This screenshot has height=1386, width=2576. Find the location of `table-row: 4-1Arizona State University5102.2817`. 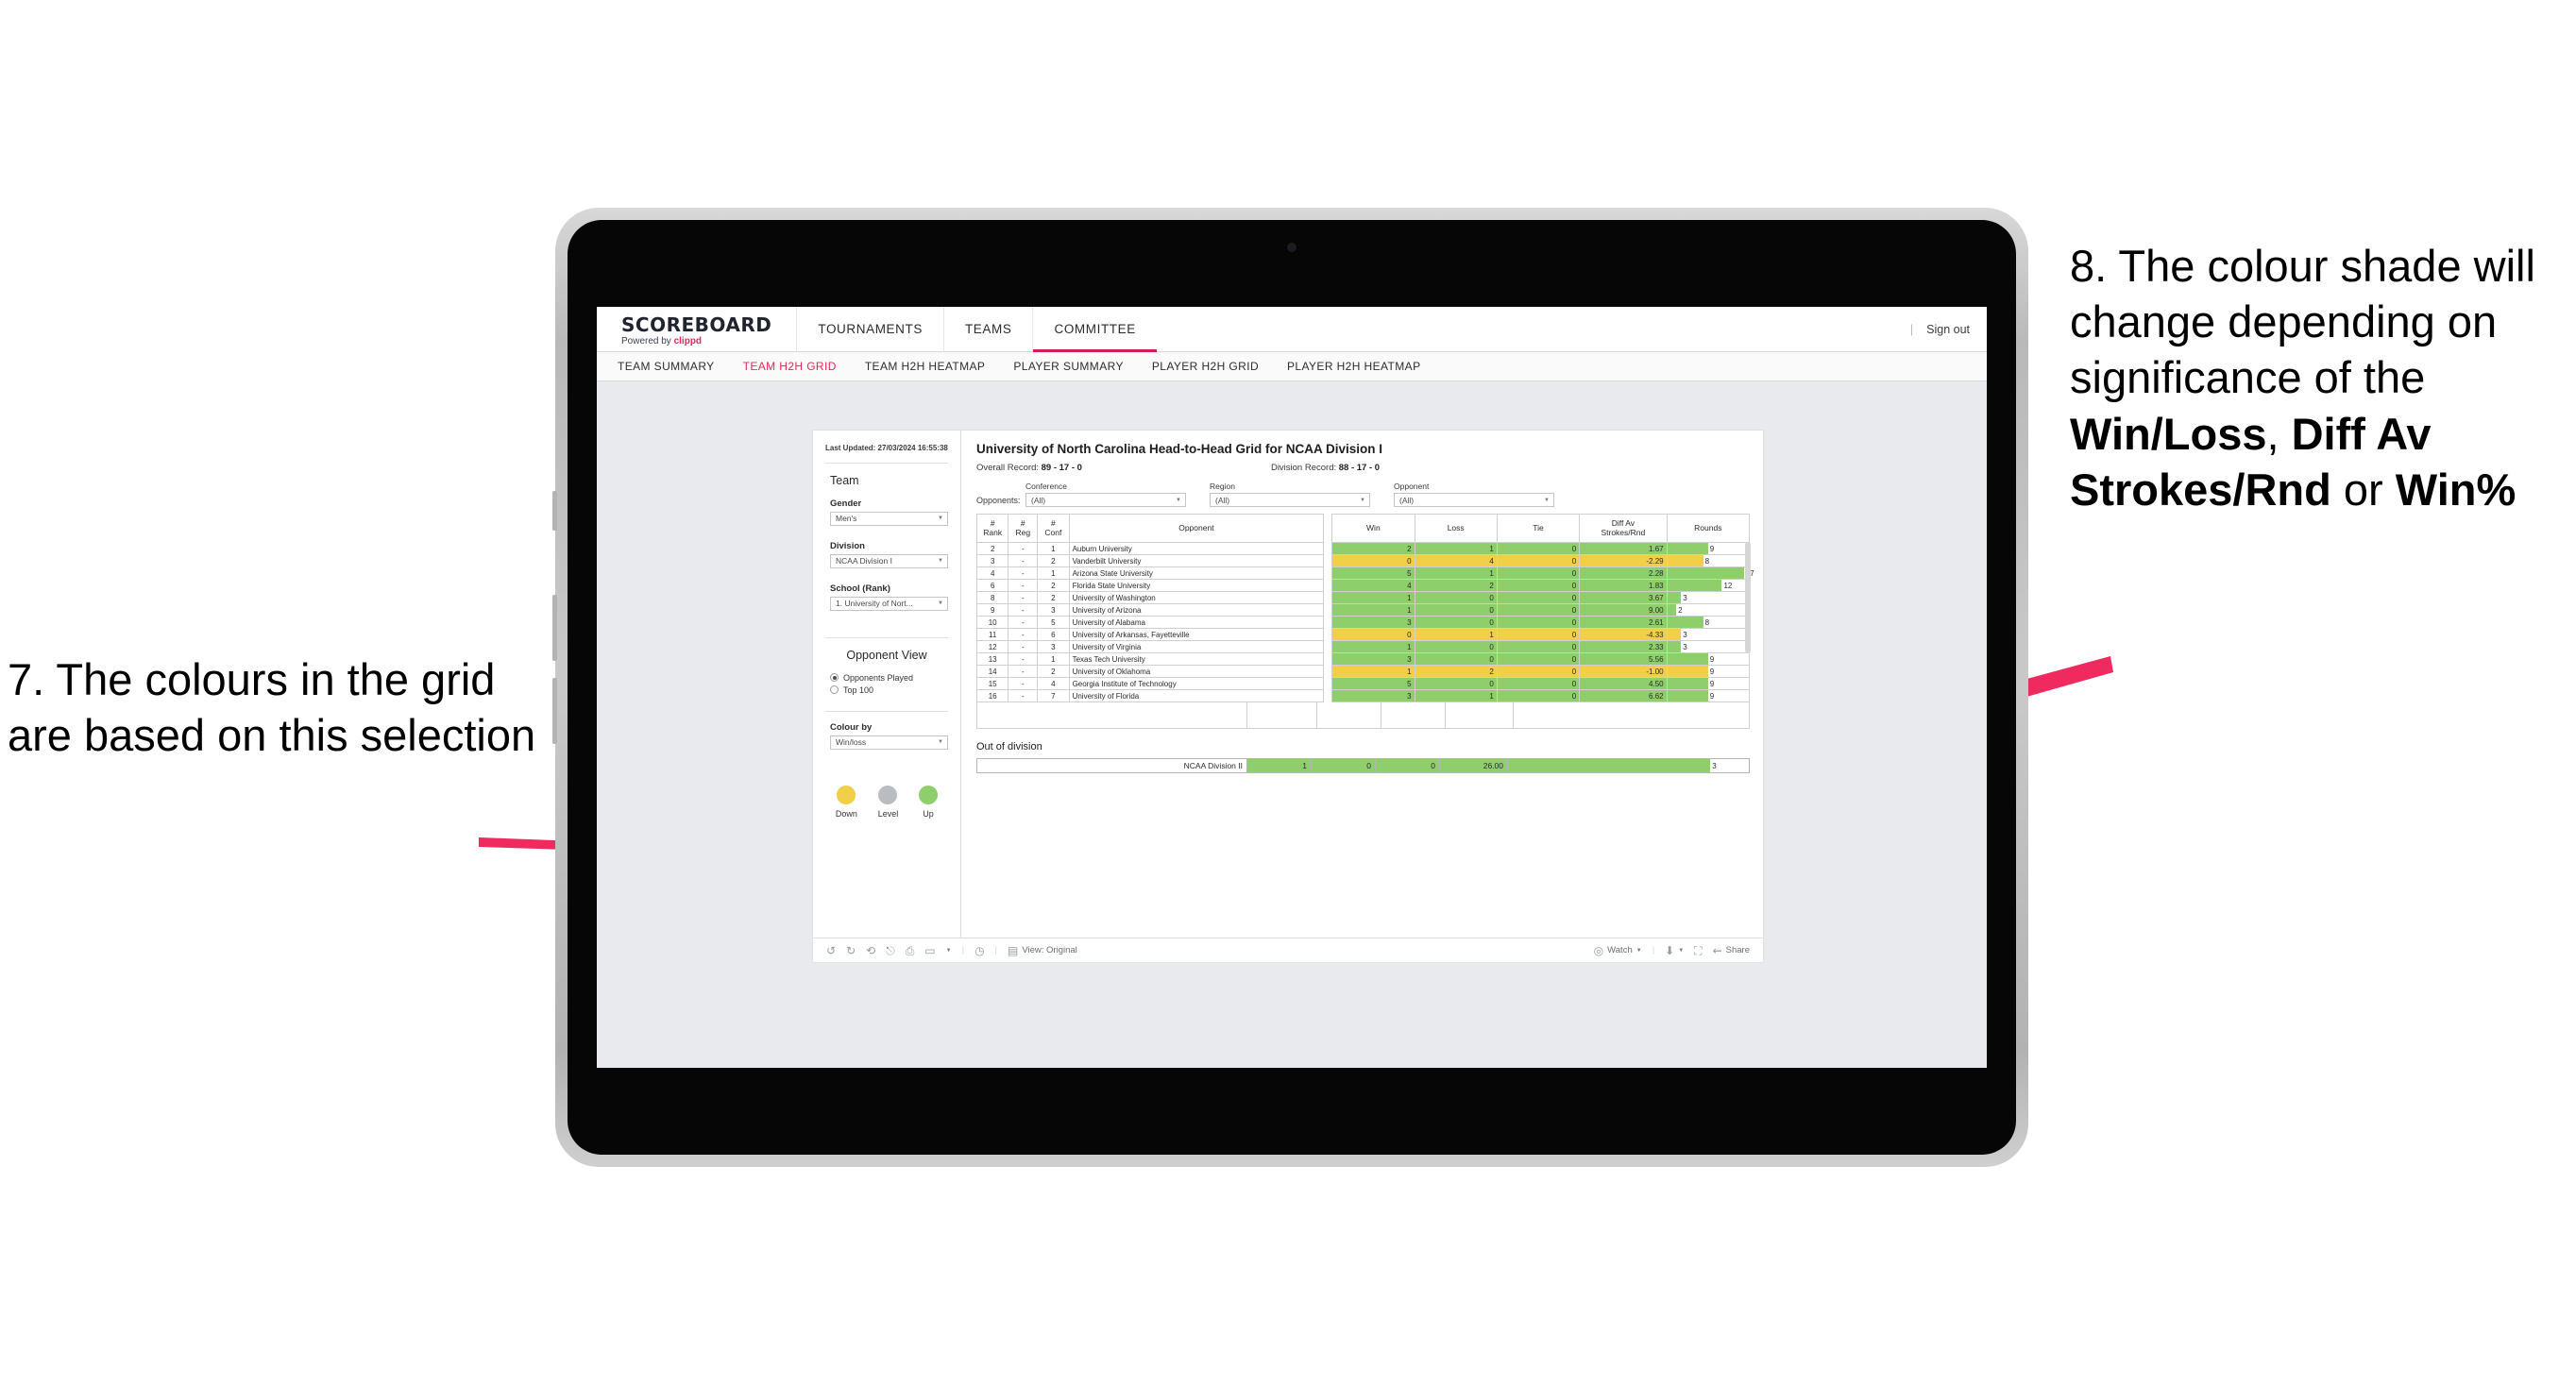

table-row: 4-1Arizona State University5102.2817 is located at coordinates (1364, 573).